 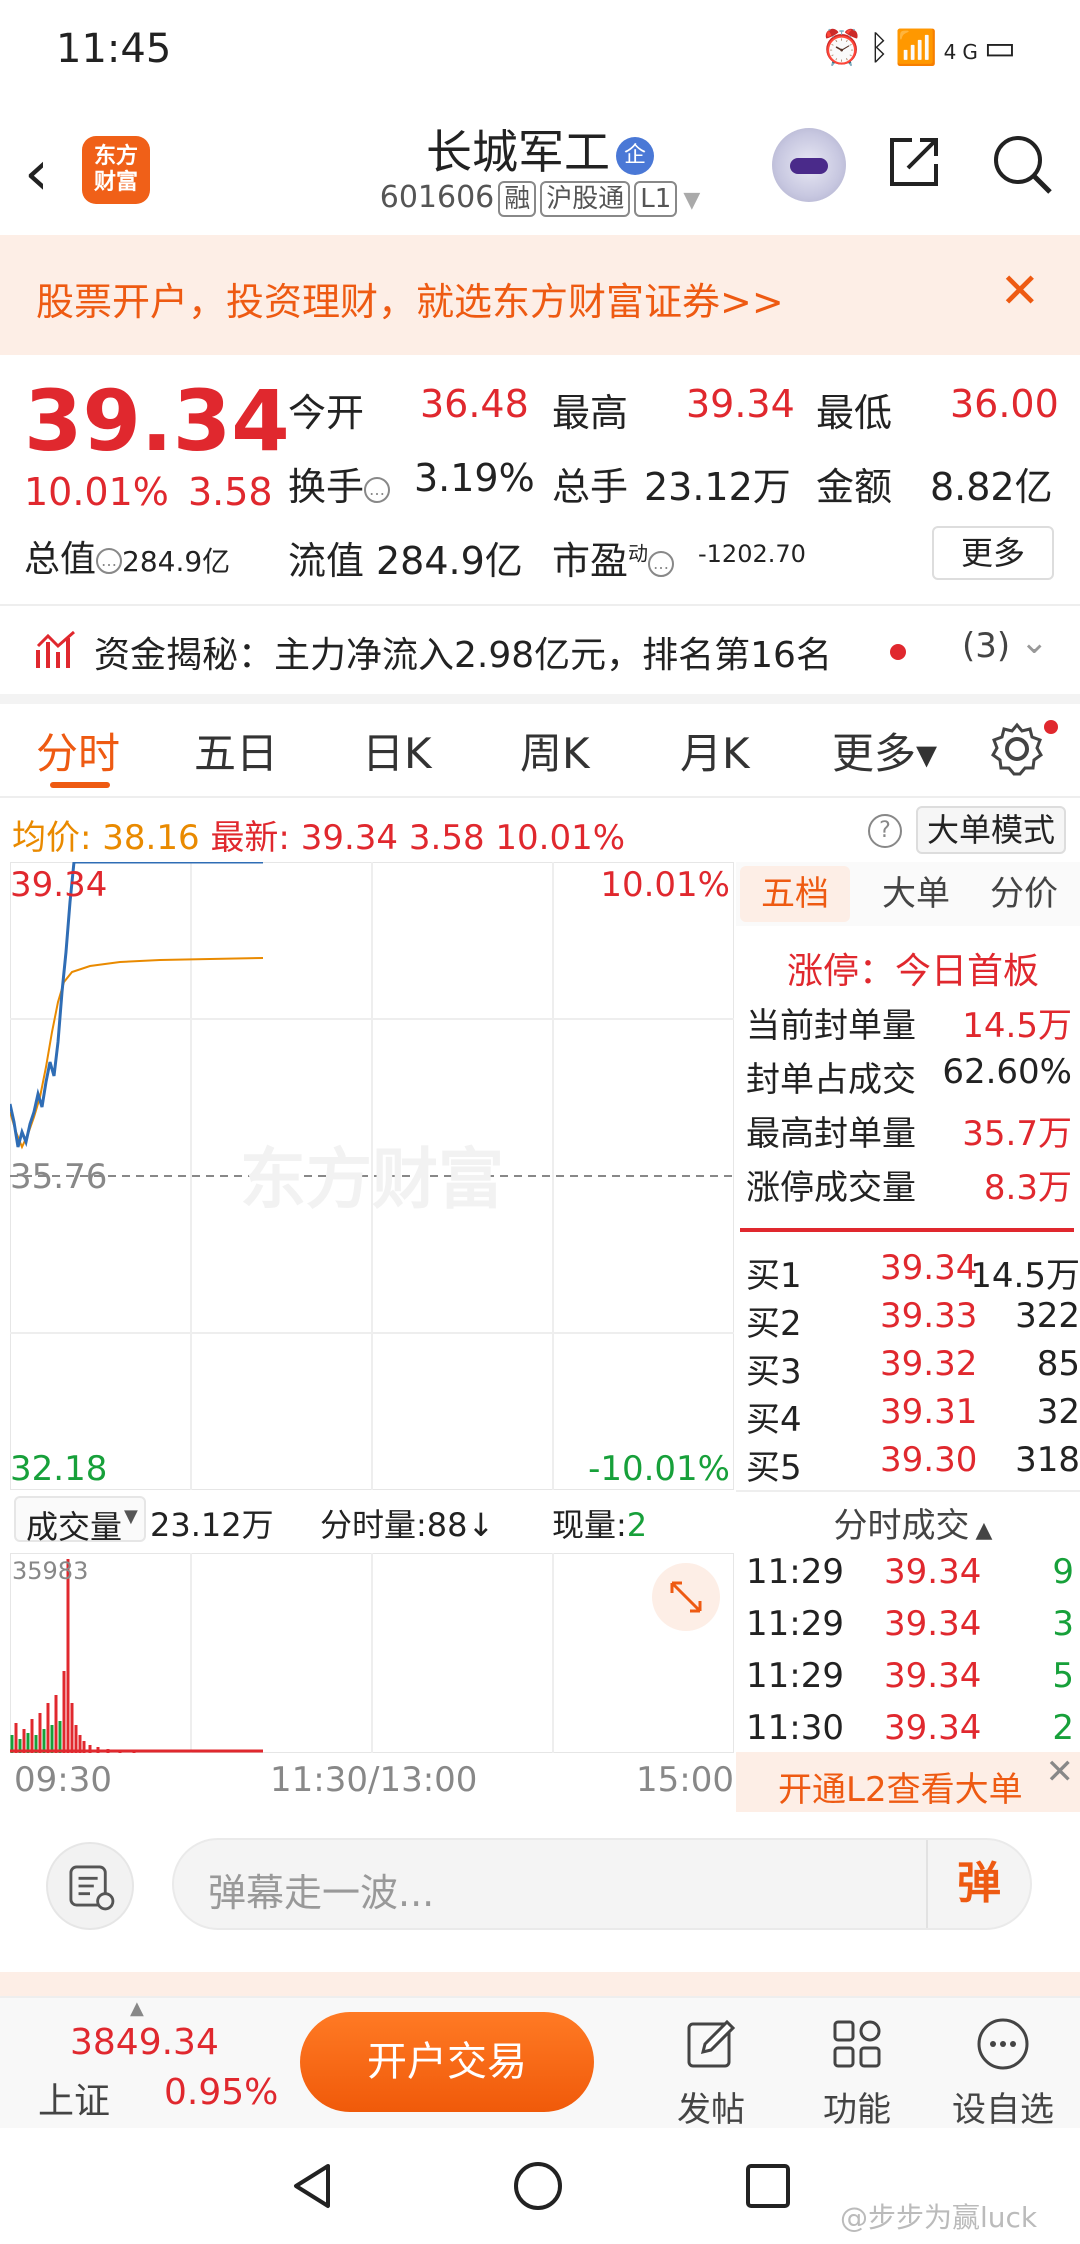 I want to click on bid-row: 买3 39.32 85, so click(x=911, y=1368).